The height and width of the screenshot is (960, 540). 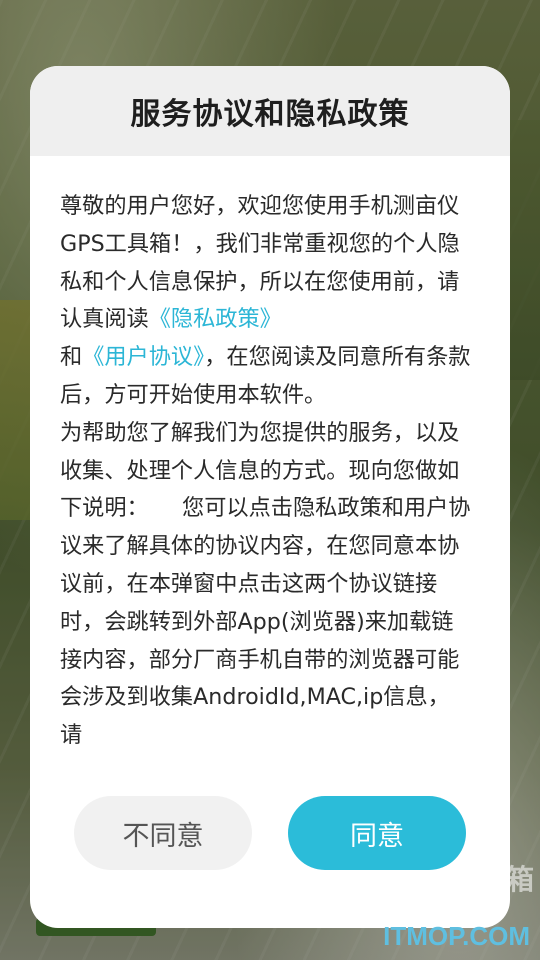 I want to click on user-agreement-link: 《用户协议》, so click(x=143, y=357).